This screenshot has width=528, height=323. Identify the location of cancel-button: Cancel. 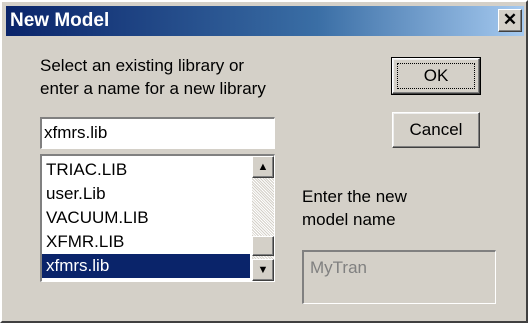
(436, 130).